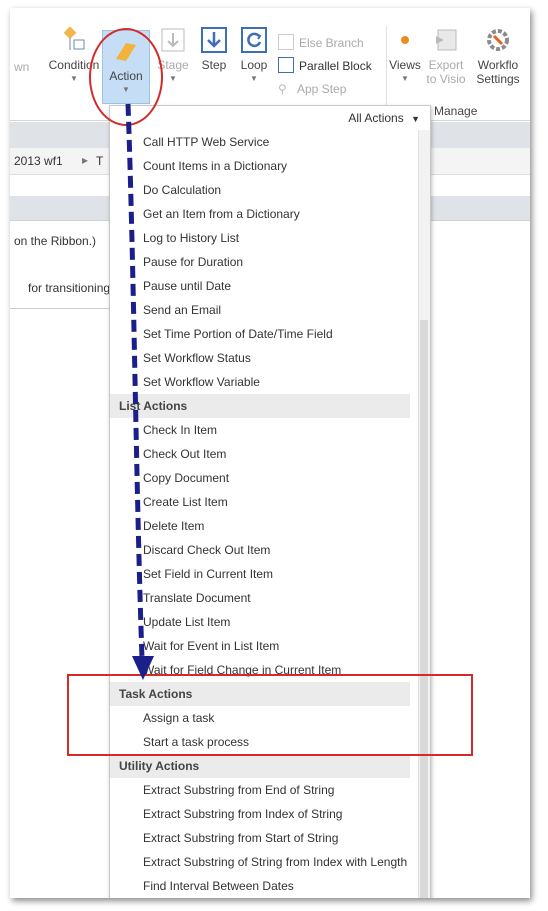 This screenshot has width=548, height=911. I want to click on annotation-arrow, so click(139, 391).